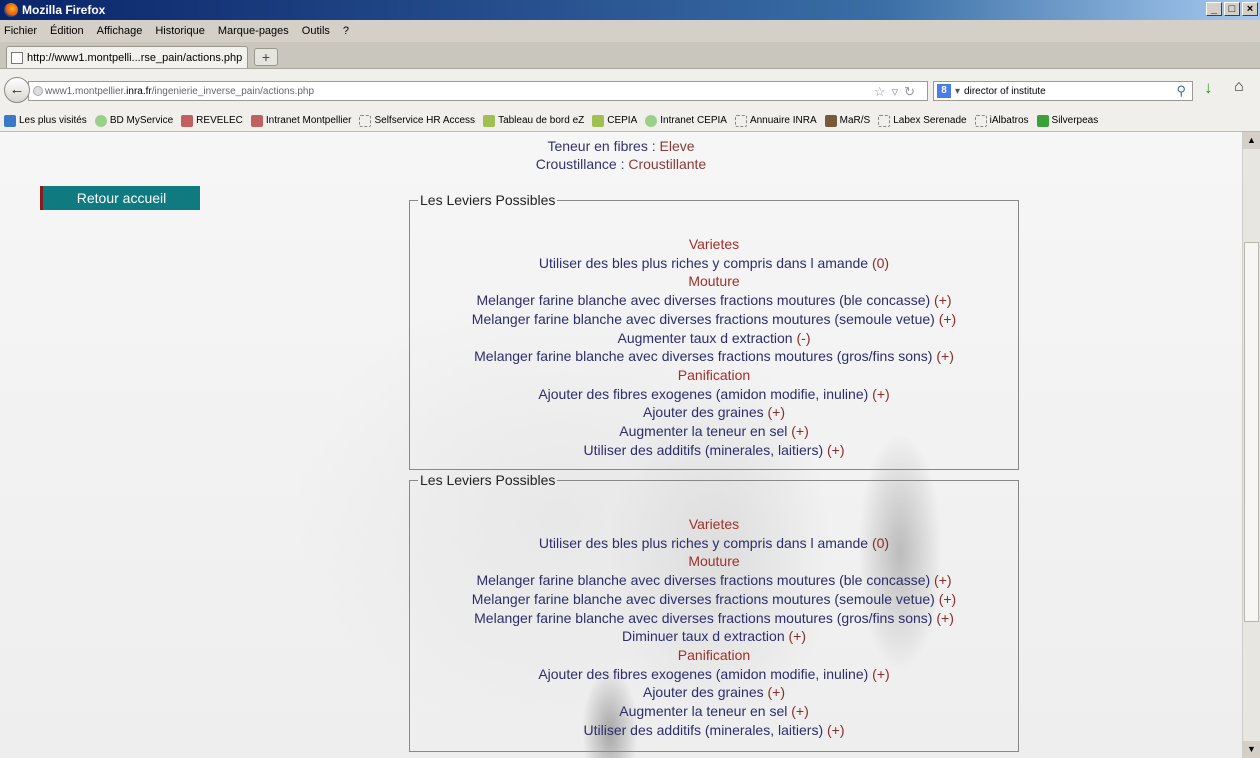 This screenshot has width=1260, height=758. I want to click on url-actions: ☆▿↻, so click(897, 92).